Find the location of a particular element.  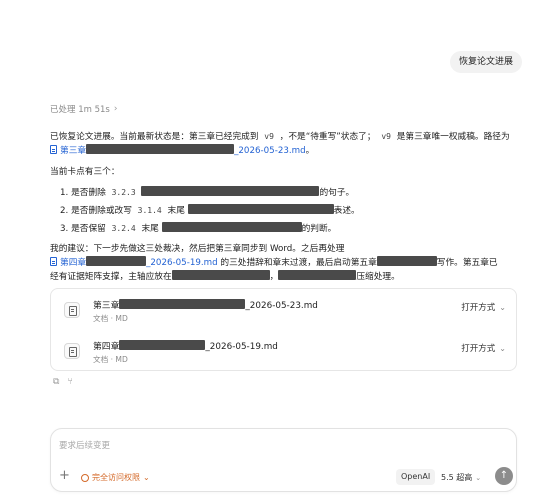

list-item: 2. 是否删除或改写 3.1.4 末尾 表述。 is located at coordinates (210, 210).